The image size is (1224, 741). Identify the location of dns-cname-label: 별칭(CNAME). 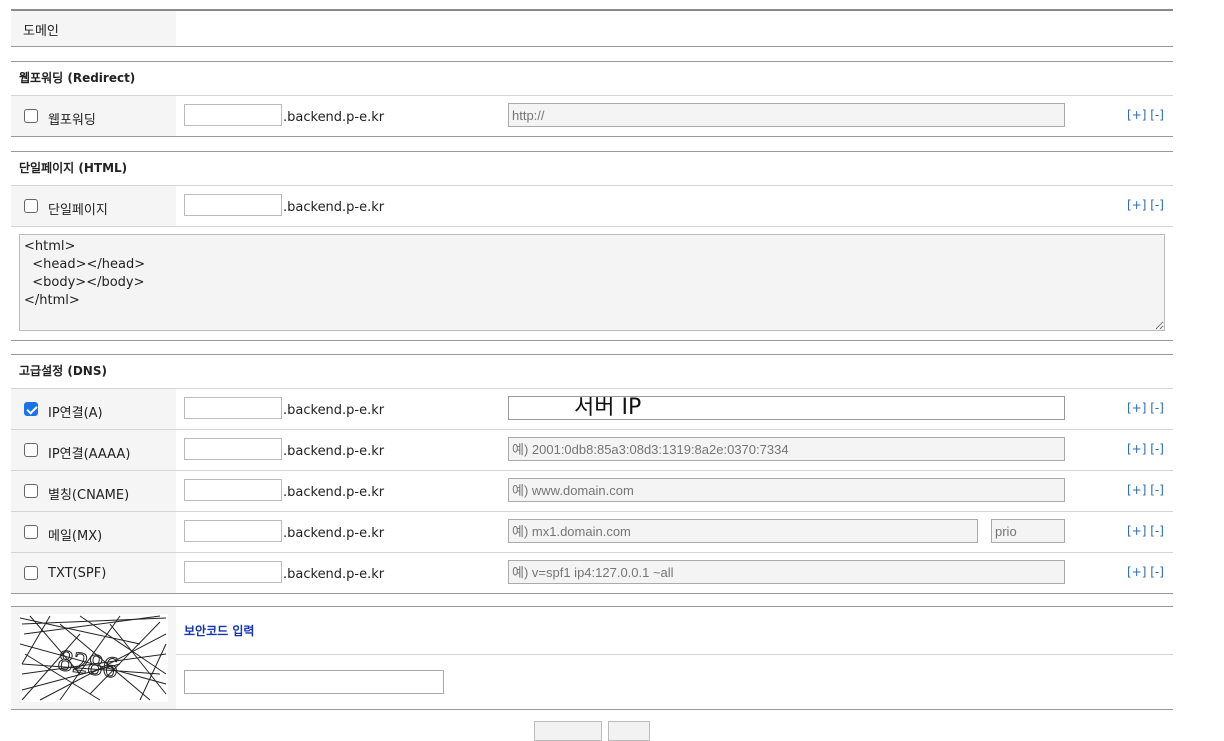
(89, 495).